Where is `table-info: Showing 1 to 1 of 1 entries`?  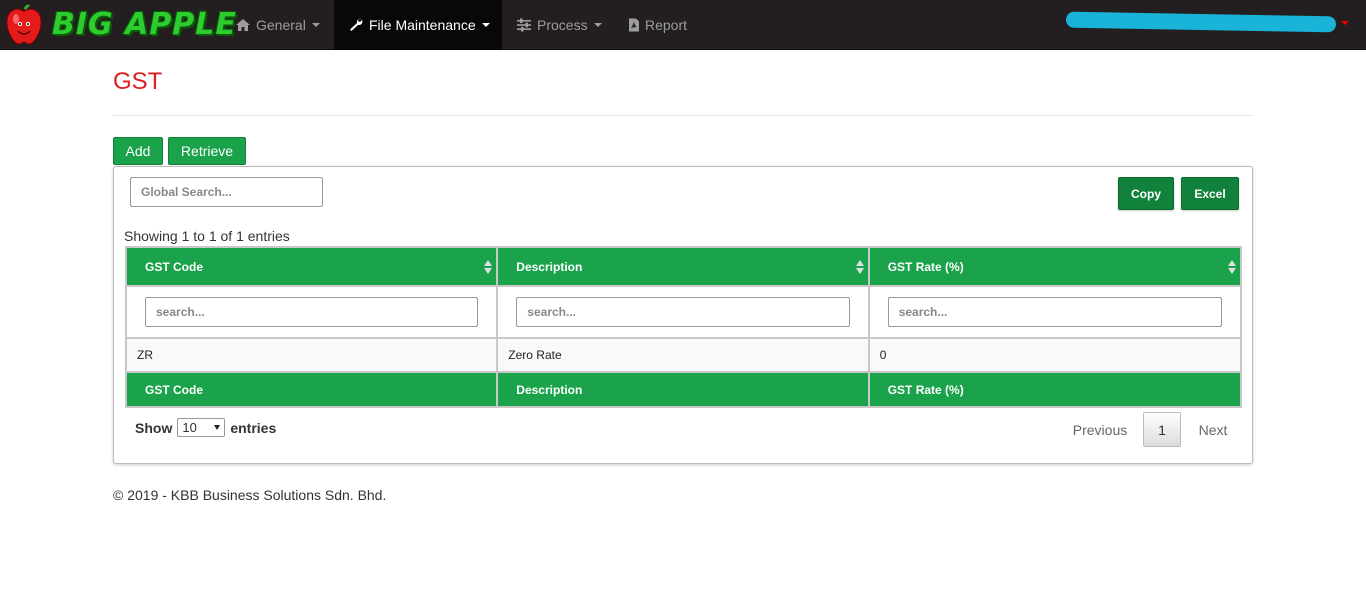
table-info: Showing 1 to 1 of 1 entries is located at coordinates (207, 236).